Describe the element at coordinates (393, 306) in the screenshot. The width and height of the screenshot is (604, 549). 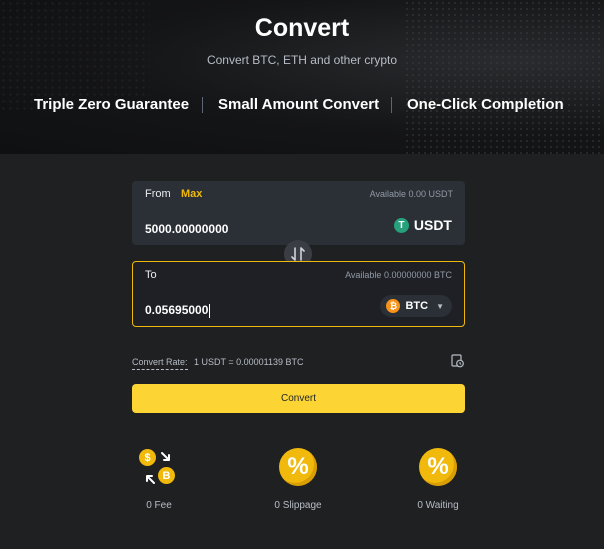
I see `bitcoin-icon: ₿` at that location.